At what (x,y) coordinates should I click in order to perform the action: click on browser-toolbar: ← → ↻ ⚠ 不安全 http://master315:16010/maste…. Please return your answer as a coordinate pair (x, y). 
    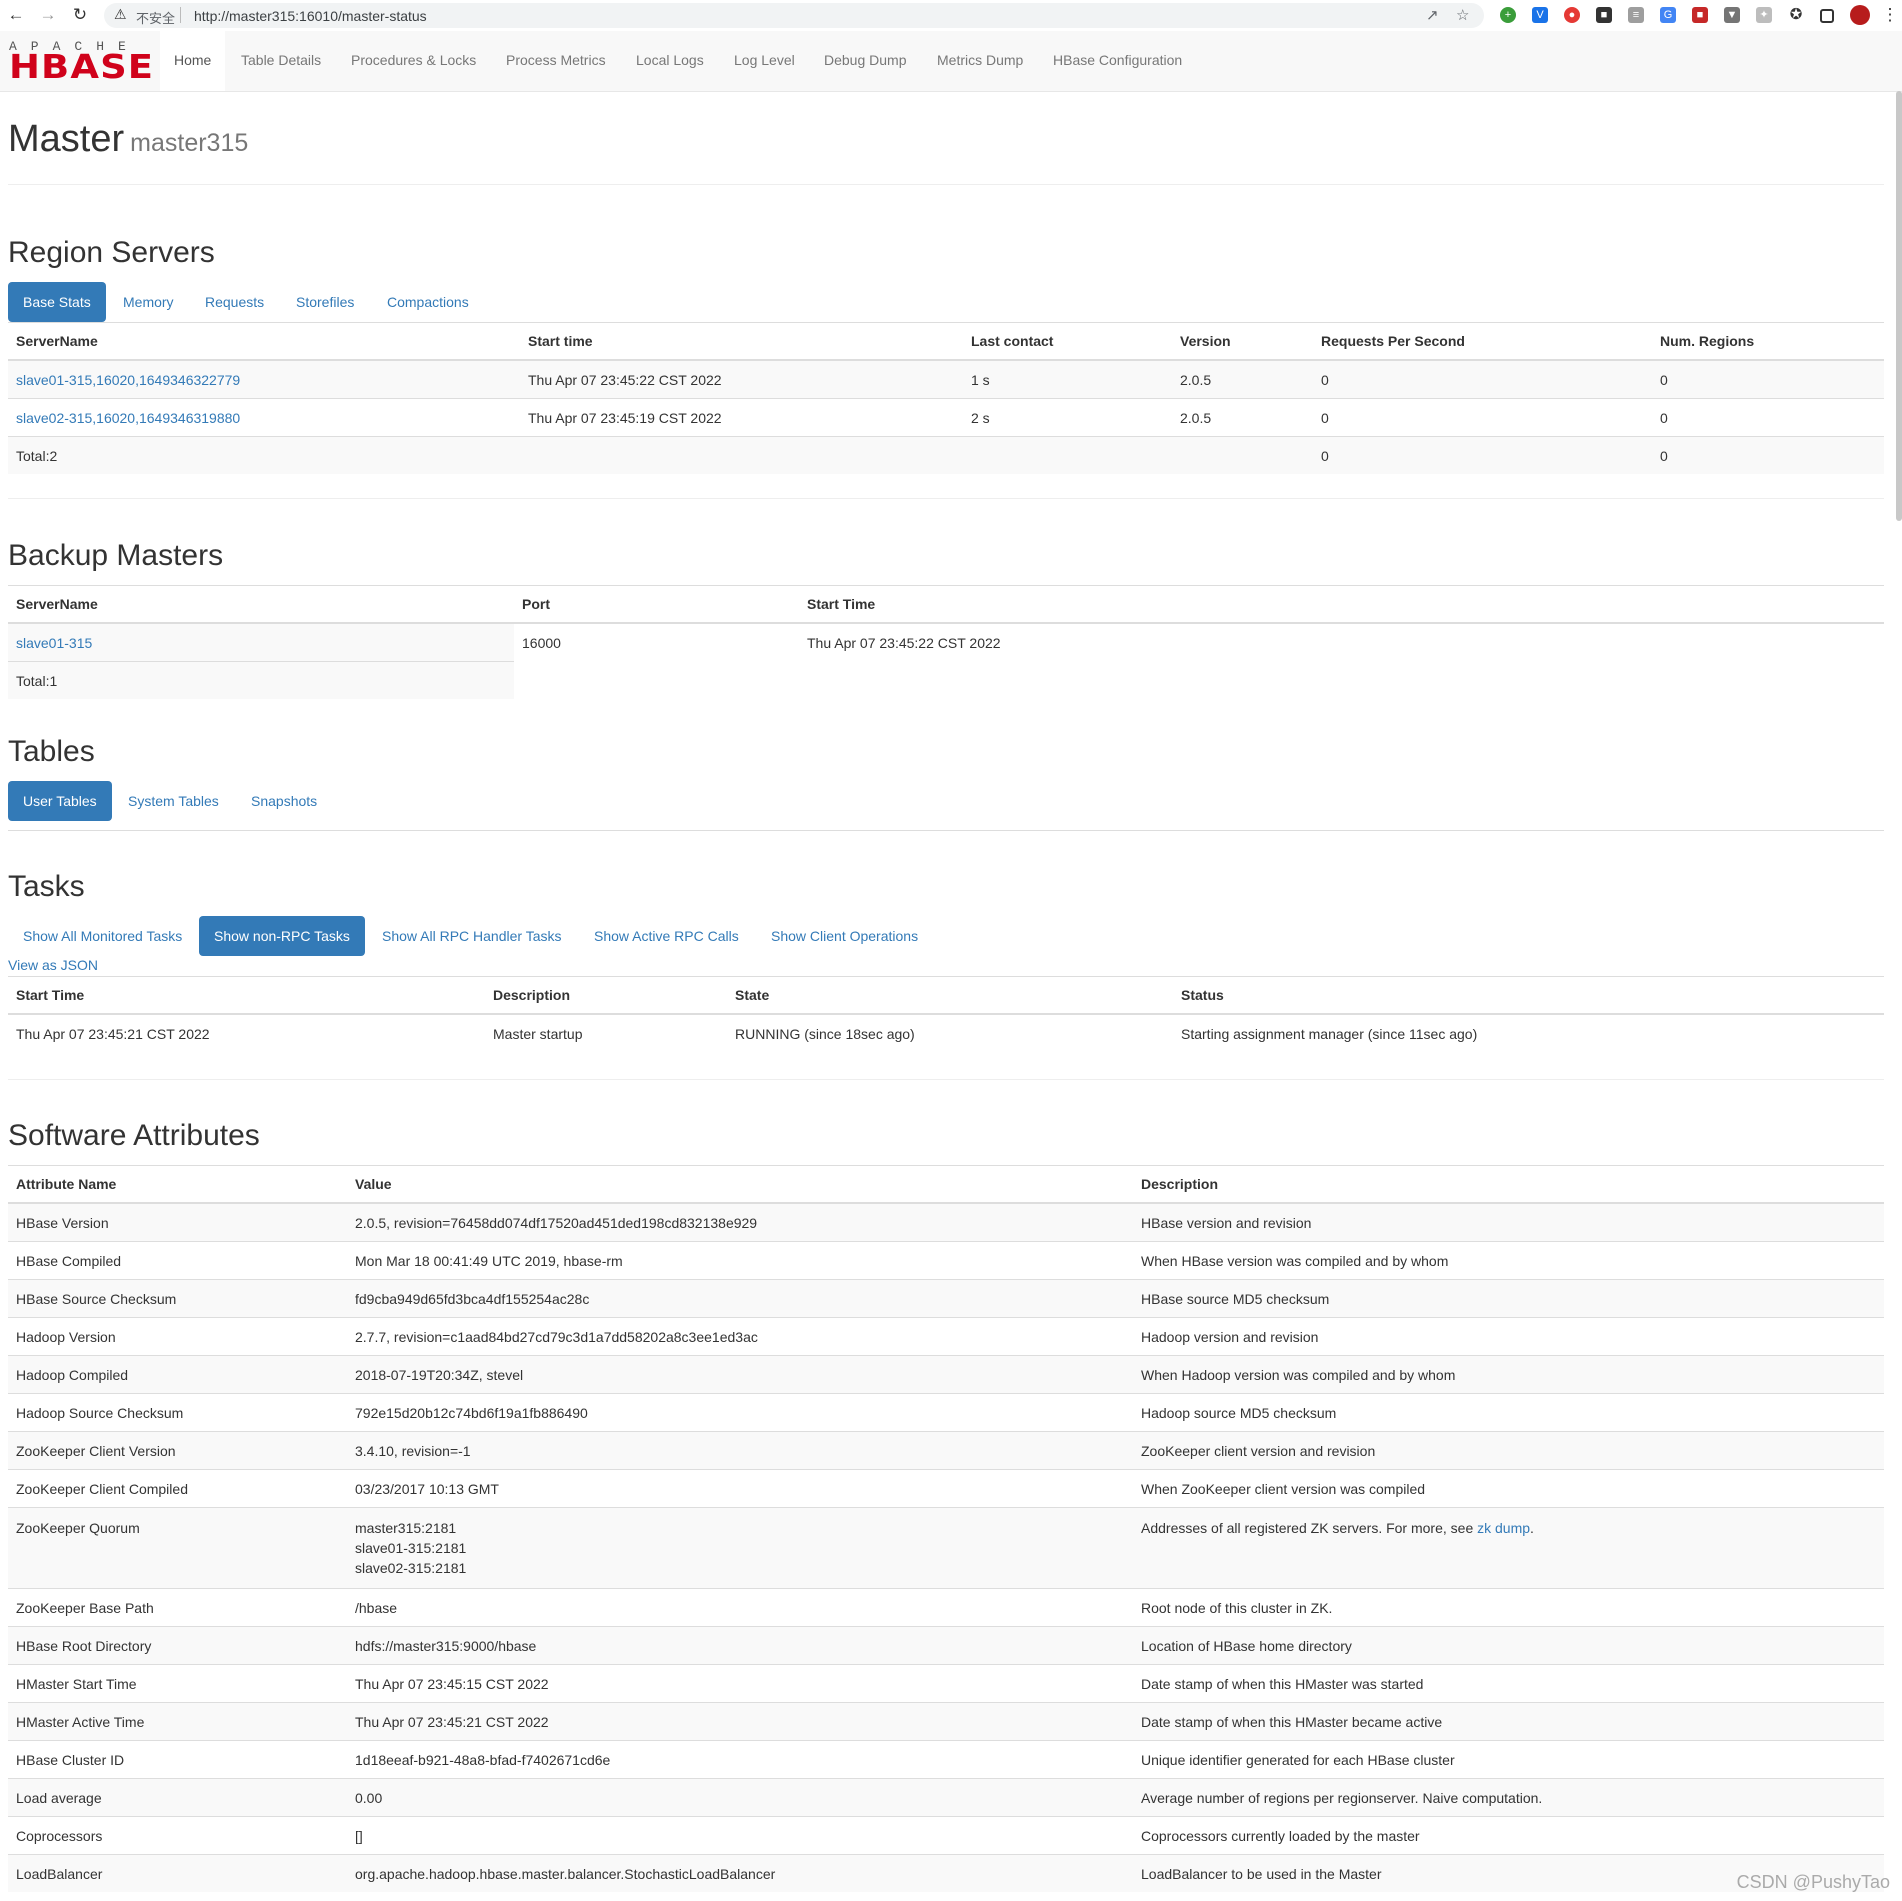
    Looking at the image, I should click on (951, 16).